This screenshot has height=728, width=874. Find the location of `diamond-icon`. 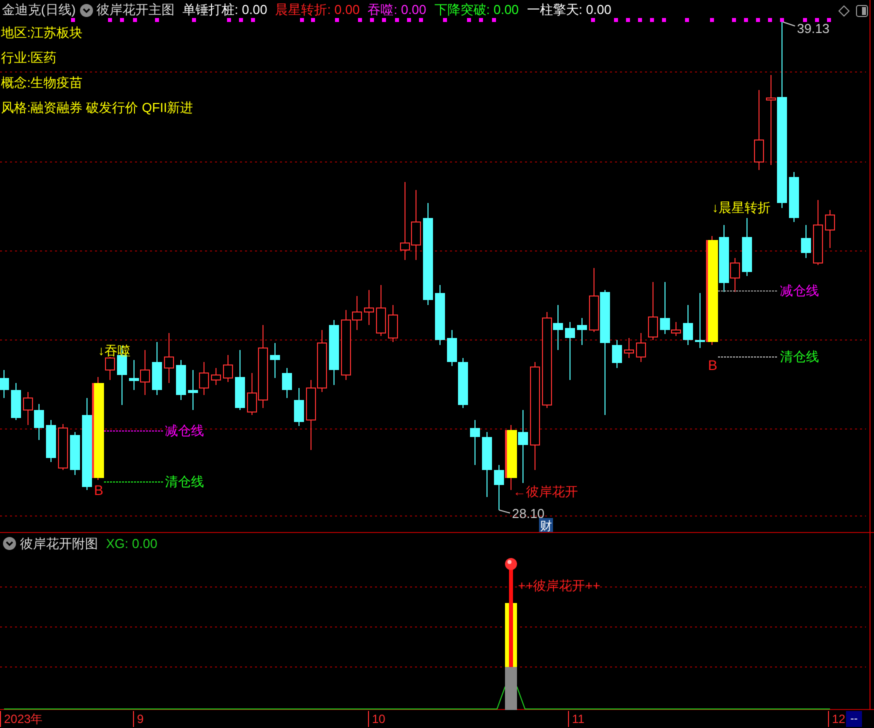

diamond-icon is located at coordinates (844, 11).